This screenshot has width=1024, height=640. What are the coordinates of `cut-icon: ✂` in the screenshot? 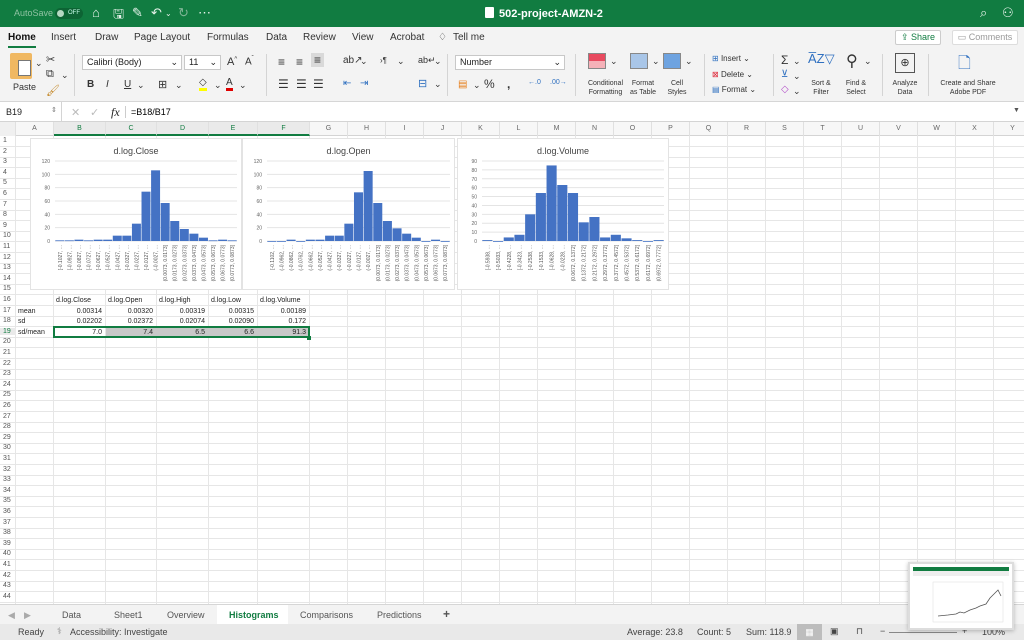 It's located at (50, 59).